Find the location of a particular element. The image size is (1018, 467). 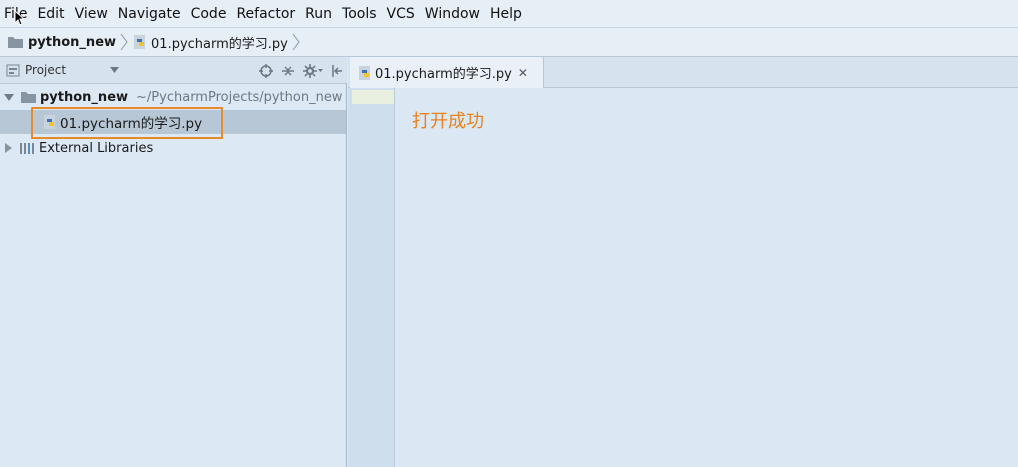

gear-icon is located at coordinates (313, 70).